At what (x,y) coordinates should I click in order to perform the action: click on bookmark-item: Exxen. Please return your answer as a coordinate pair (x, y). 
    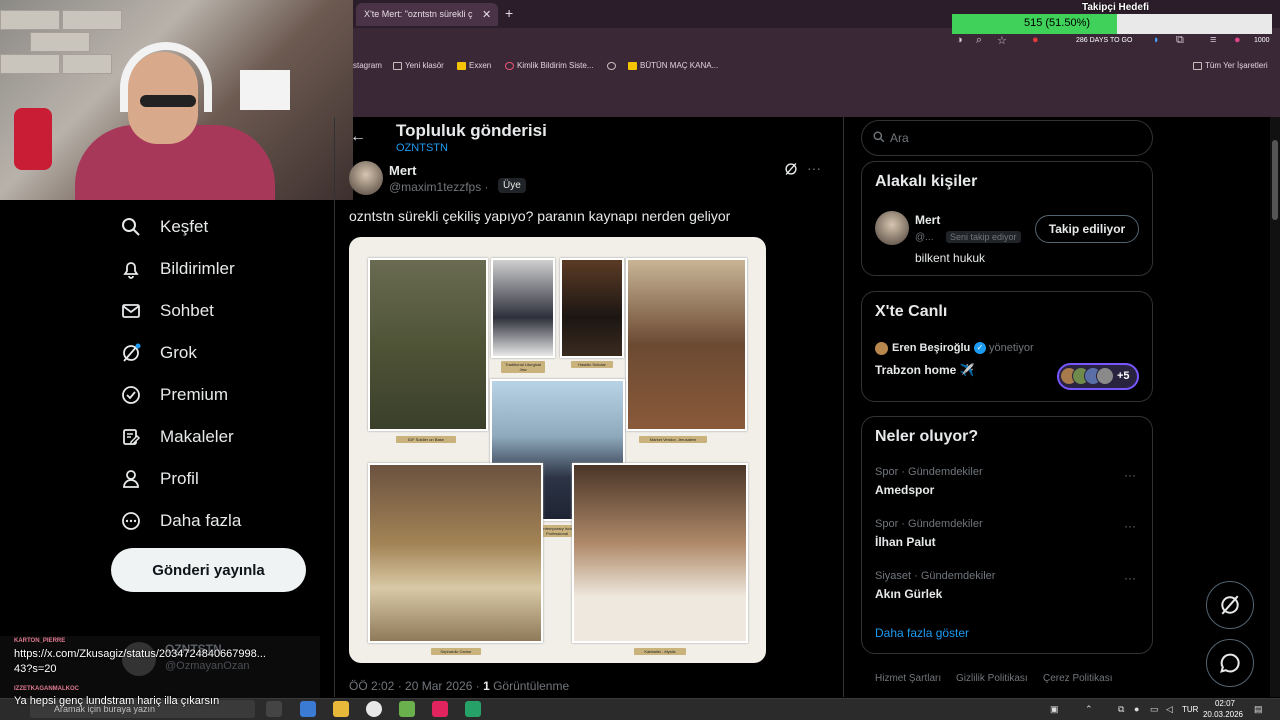
    Looking at the image, I should click on (474, 65).